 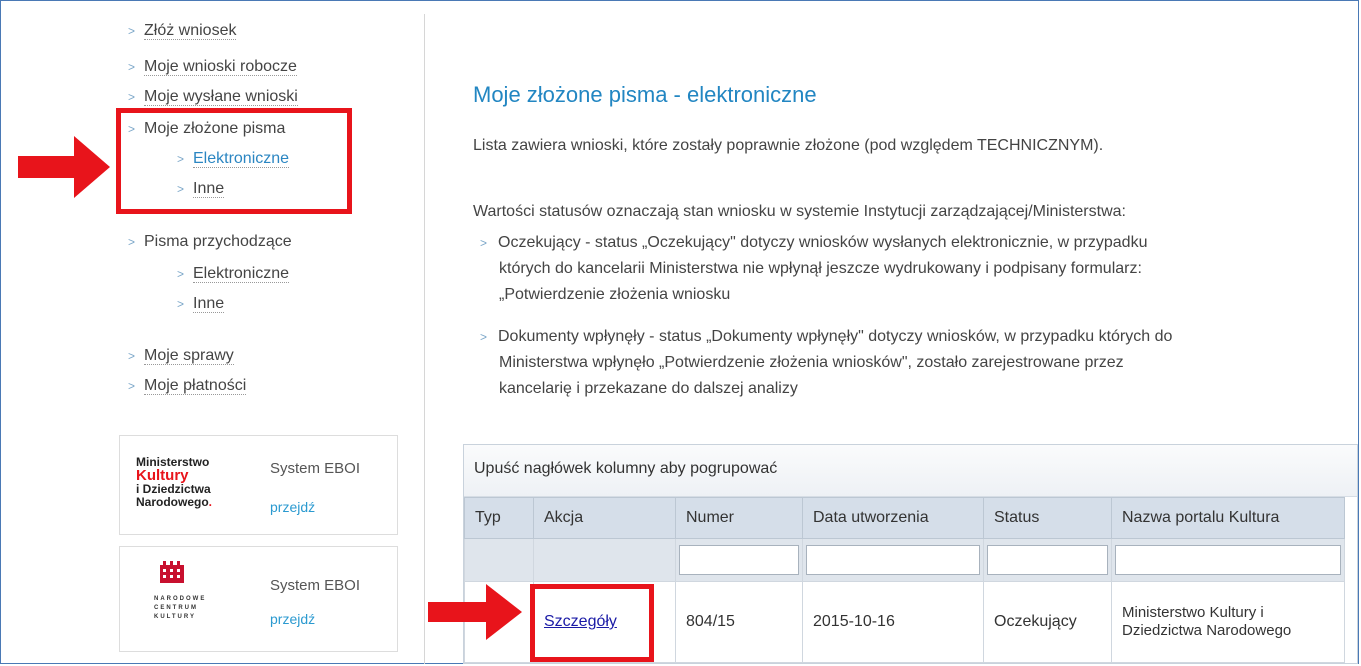 I want to click on nav-item-incoming-electronic: > Elektroniczne, so click(x=233, y=274).